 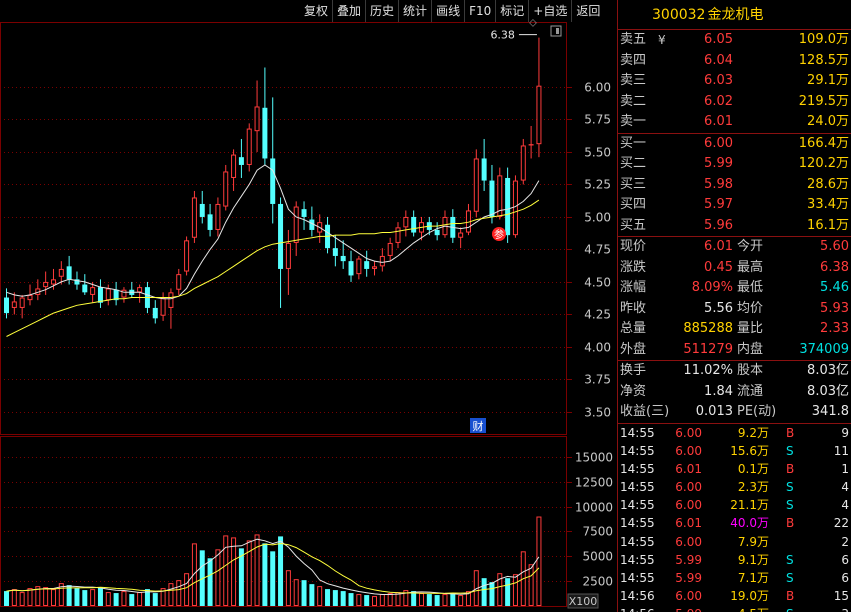 What do you see at coordinates (662, 40) in the screenshot?
I see `currency-mark: ¥` at bounding box center [662, 40].